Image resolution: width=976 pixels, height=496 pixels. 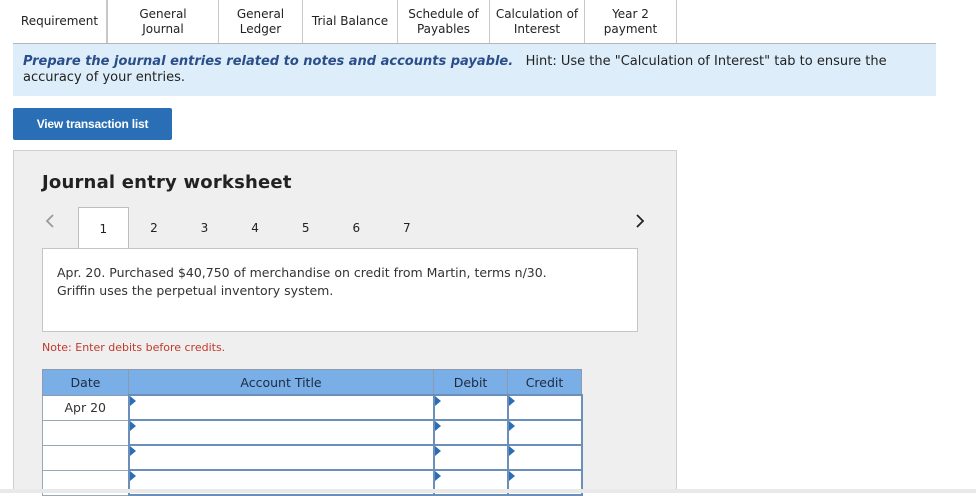 What do you see at coordinates (50, 221) in the screenshot?
I see `chevron-left-icon` at bounding box center [50, 221].